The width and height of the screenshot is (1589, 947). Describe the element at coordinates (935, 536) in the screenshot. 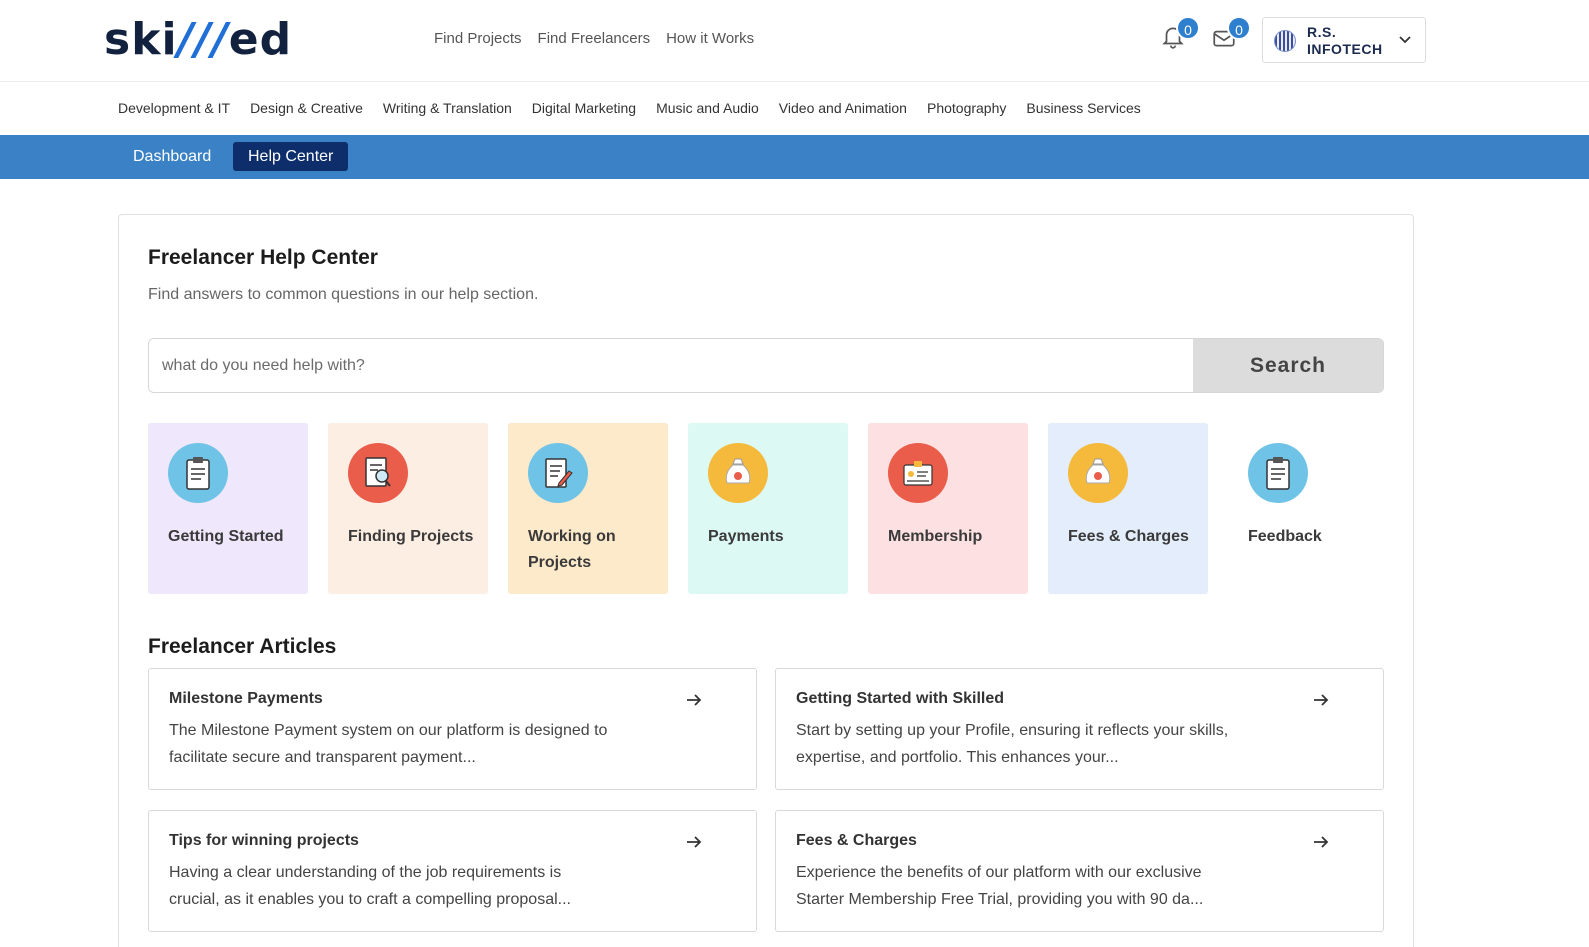

I see `tile-label: Membership` at that location.